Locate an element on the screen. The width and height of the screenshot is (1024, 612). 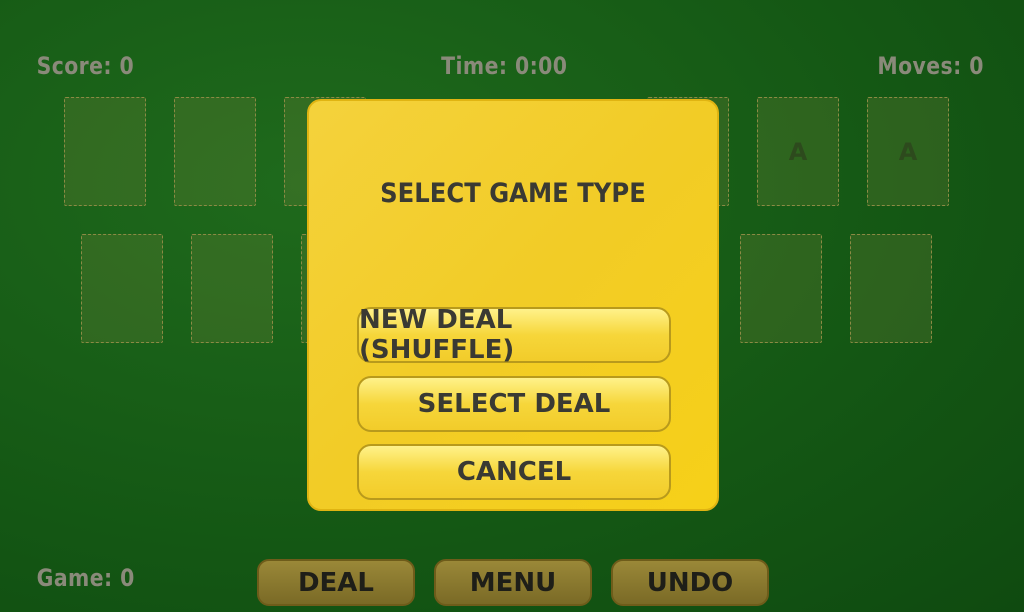
select-deal-button: SELECT DEAL is located at coordinates (514, 404).